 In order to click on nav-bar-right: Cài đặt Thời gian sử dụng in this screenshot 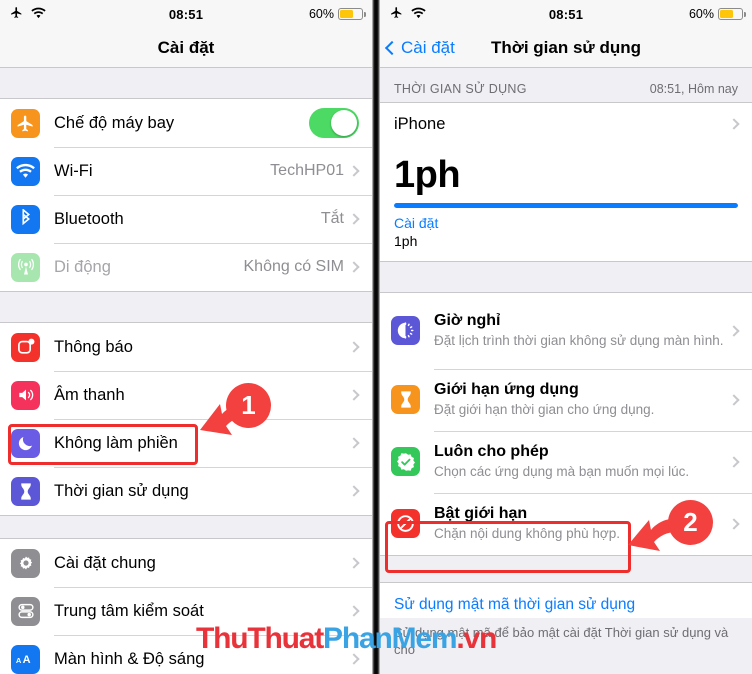, I will do `click(566, 48)`.